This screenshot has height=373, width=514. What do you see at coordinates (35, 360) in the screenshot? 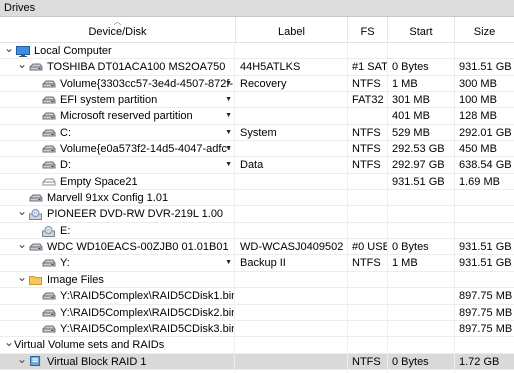
I see `raid-volume-icon` at bounding box center [35, 360].